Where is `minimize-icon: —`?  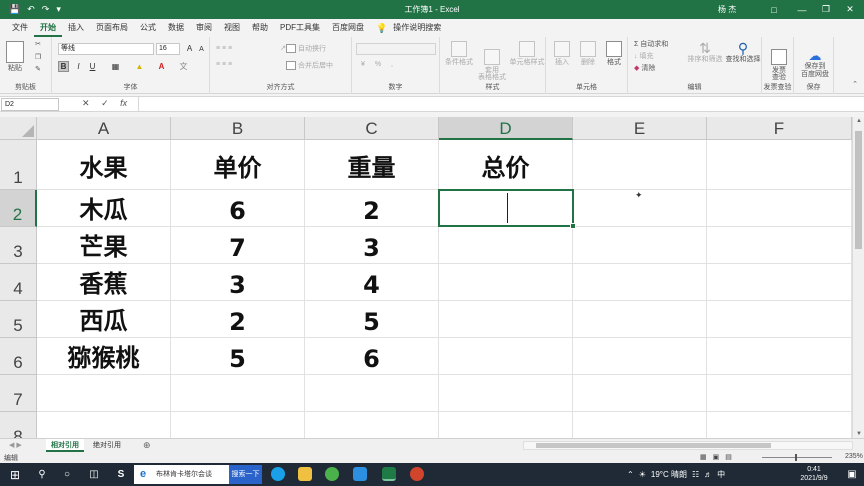
minimize-icon: — is located at coordinates (802, 9).